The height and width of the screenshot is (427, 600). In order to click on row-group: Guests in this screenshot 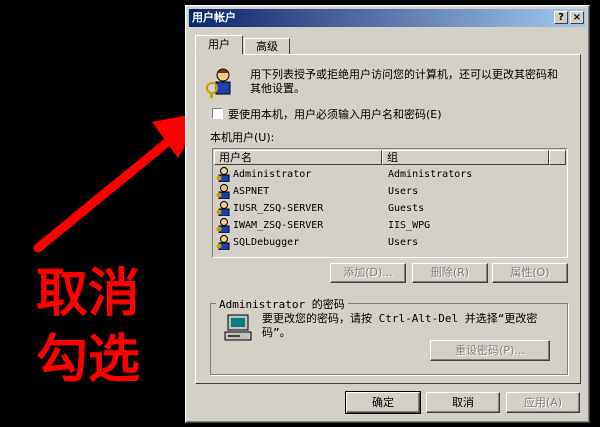, I will do `click(406, 208)`.